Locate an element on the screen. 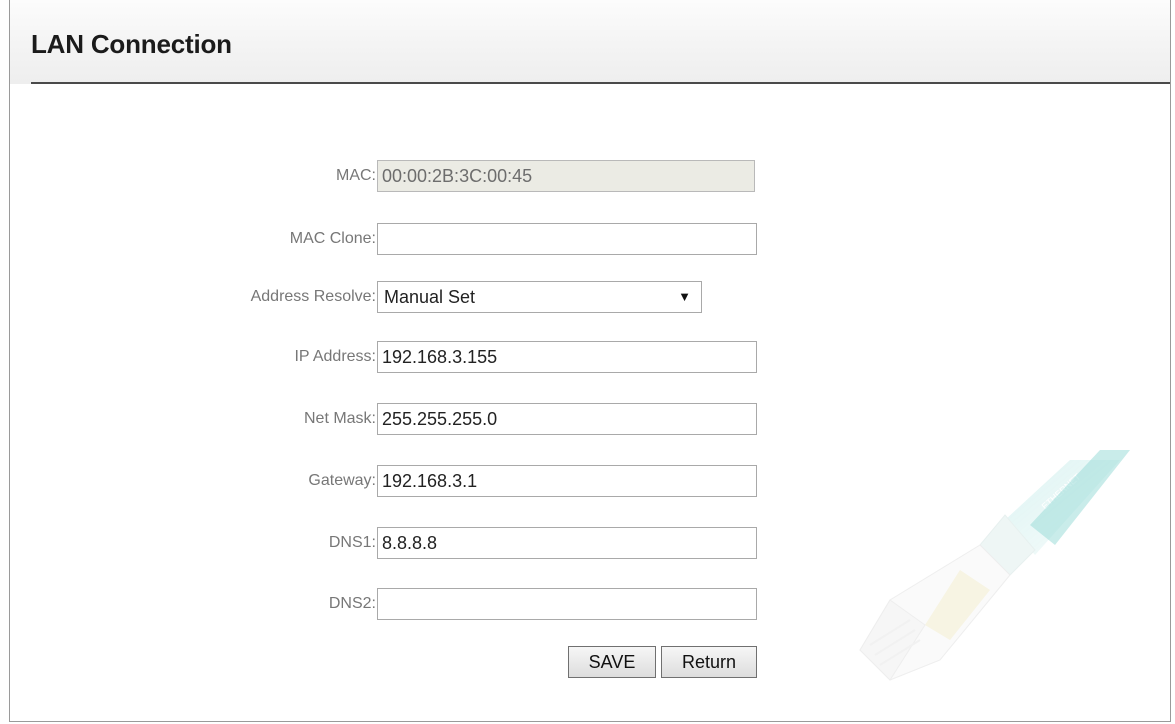  return-button: Return is located at coordinates (709, 662).